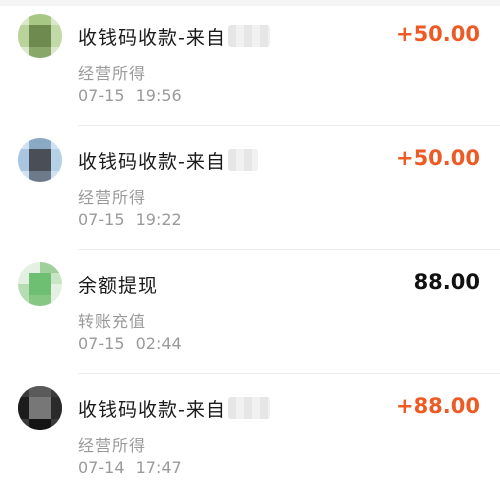 Image resolution: width=500 pixels, height=499 pixels. Describe the element at coordinates (446, 282) in the screenshot. I see `transaction-amount: 88.00` at that location.